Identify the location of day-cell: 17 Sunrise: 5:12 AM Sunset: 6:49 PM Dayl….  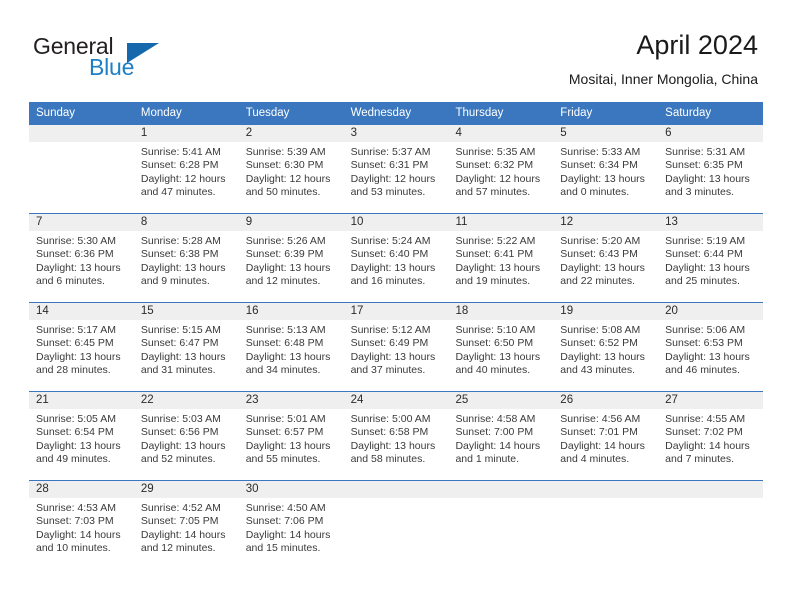
(396, 347).